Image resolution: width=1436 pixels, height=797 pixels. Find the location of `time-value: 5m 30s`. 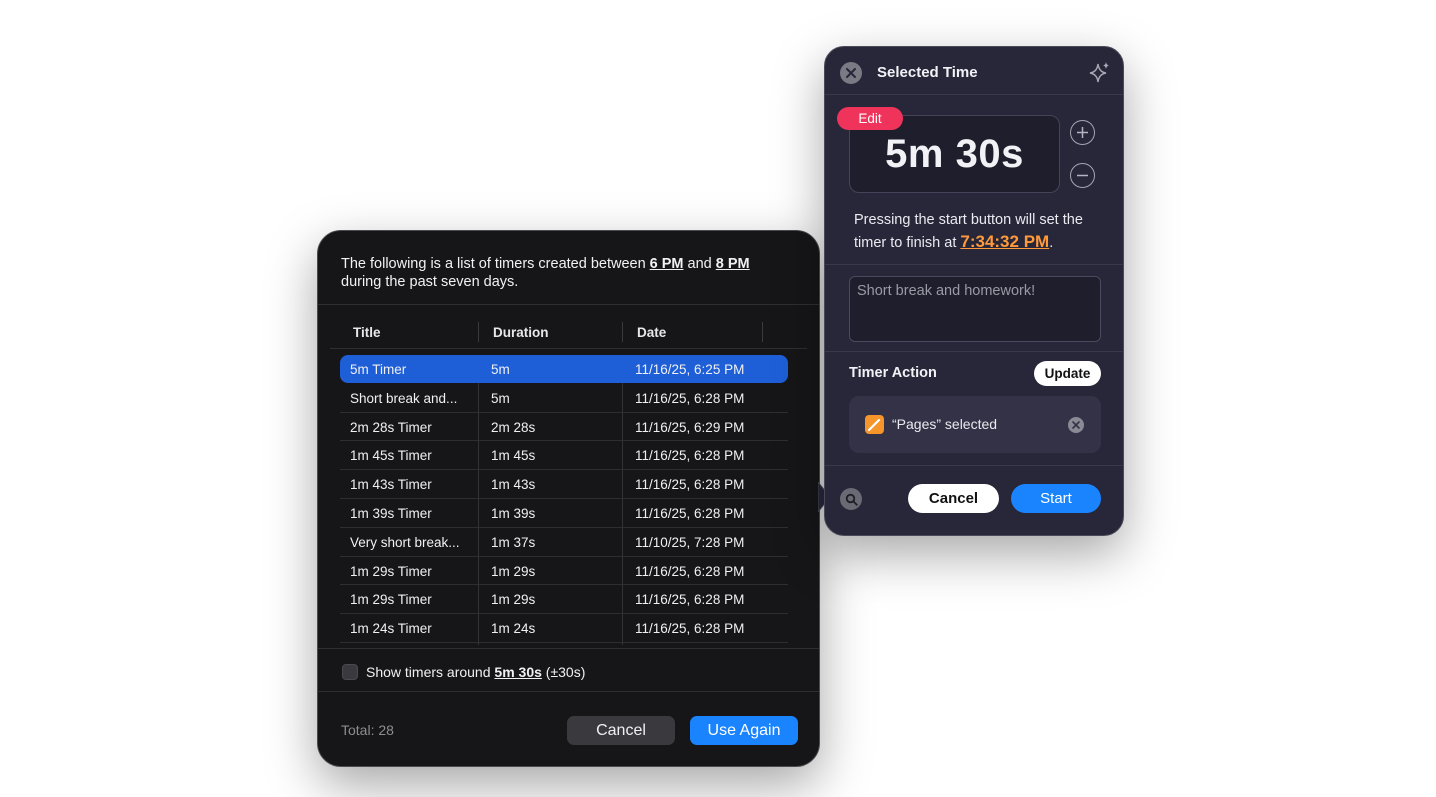

time-value: 5m 30s is located at coordinates (954, 153).